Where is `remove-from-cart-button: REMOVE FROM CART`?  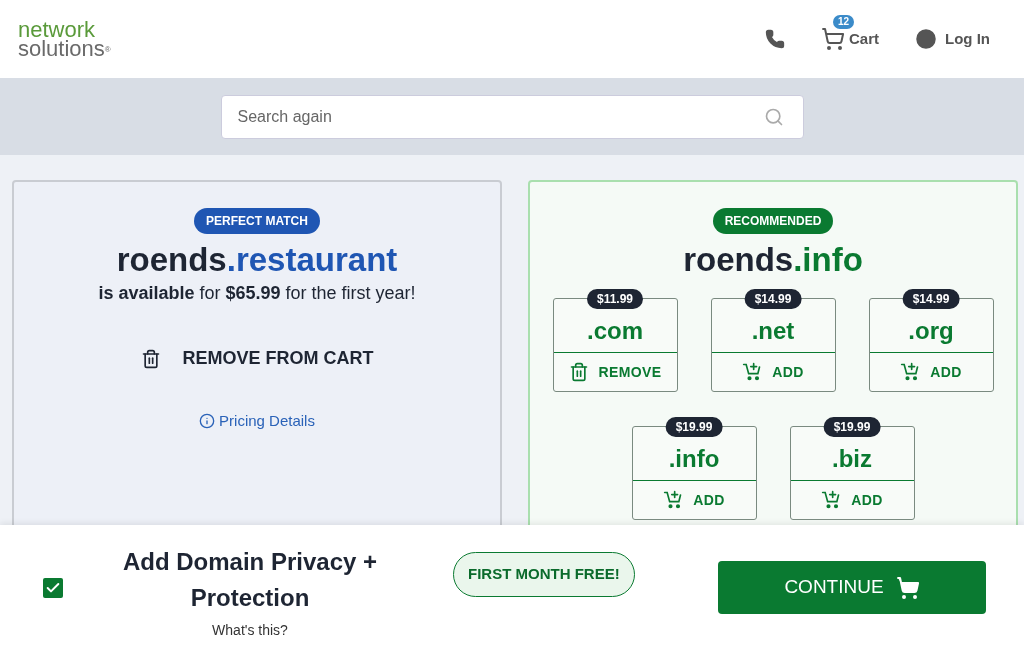
remove-from-cart-button: REMOVE FROM CART is located at coordinates (257, 358).